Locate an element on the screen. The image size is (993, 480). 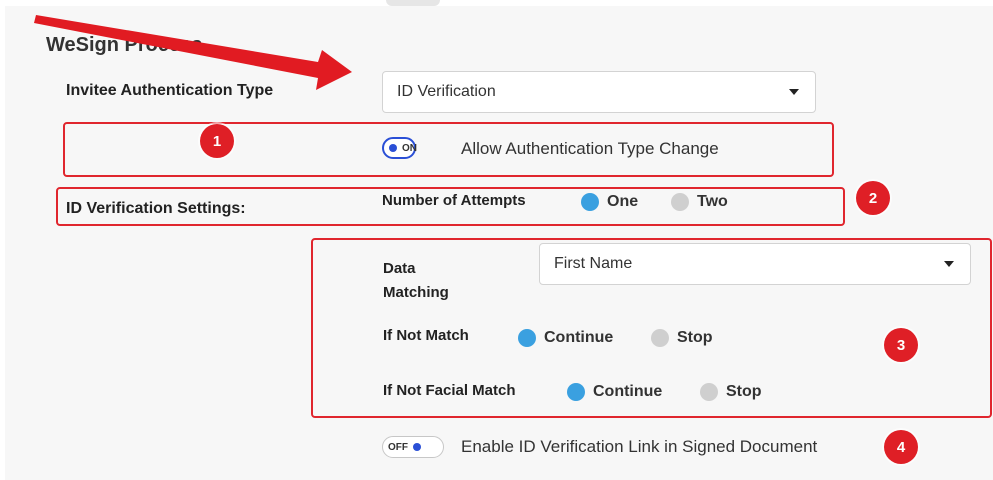
top-tab is located at coordinates (413, 3).